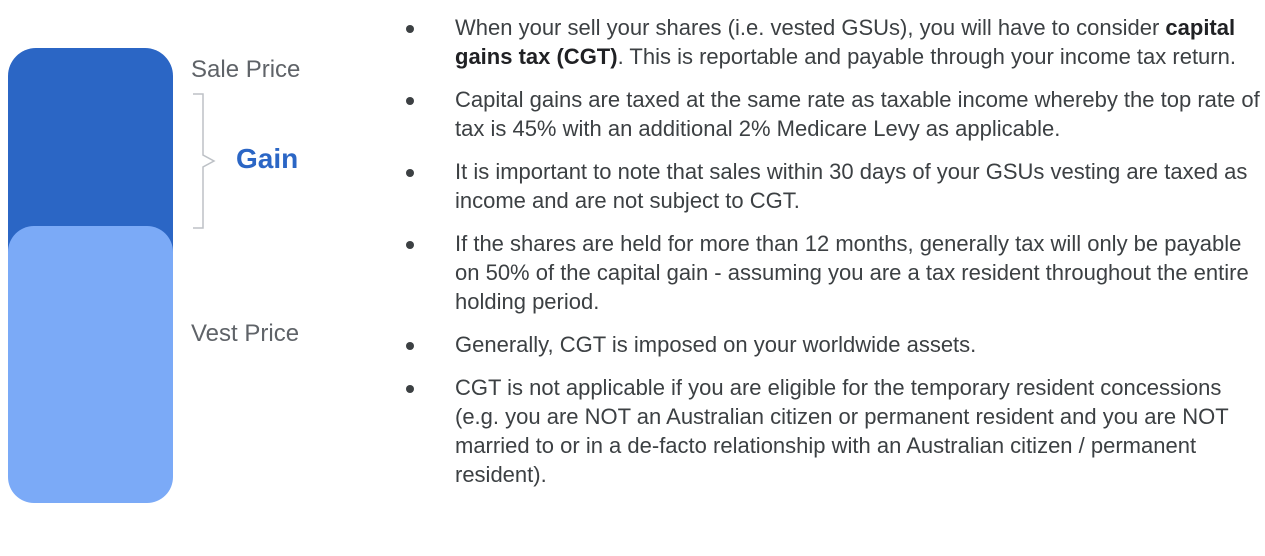 Image resolution: width=1265 pixels, height=556 pixels. Describe the element at coordinates (245, 333) in the screenshot. I see `vest-price-label: Vest Price` at that location.